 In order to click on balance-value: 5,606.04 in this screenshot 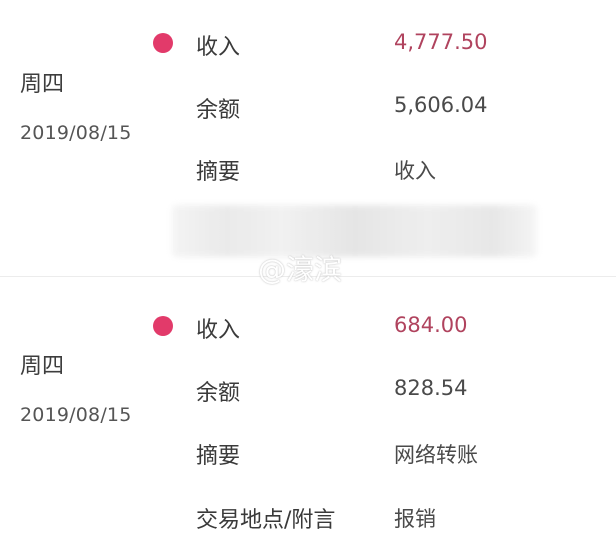, I will do `click(441, 105)`.